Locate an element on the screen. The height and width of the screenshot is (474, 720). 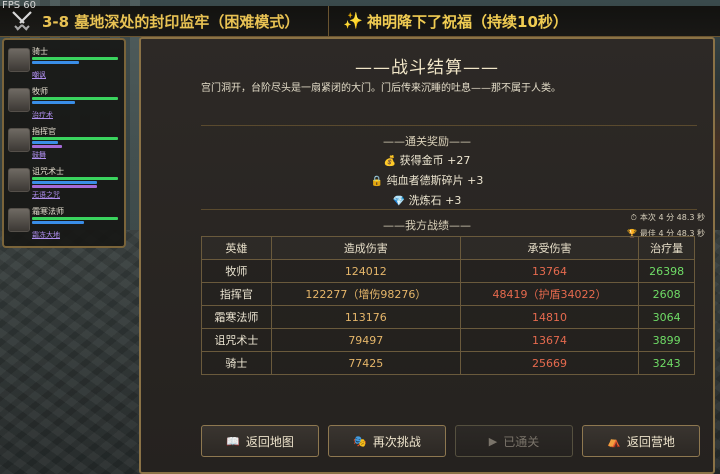
healing: 3064 is located at coordinates (666, 317).